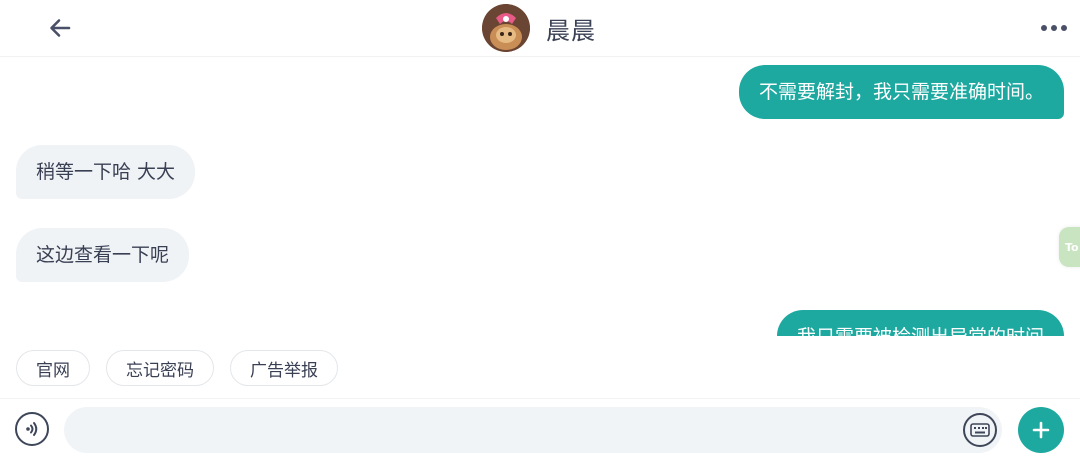  What do you see at coordinates (506, 28) in the screenshot?
I see `avatar` at bounding box center [506, 28].